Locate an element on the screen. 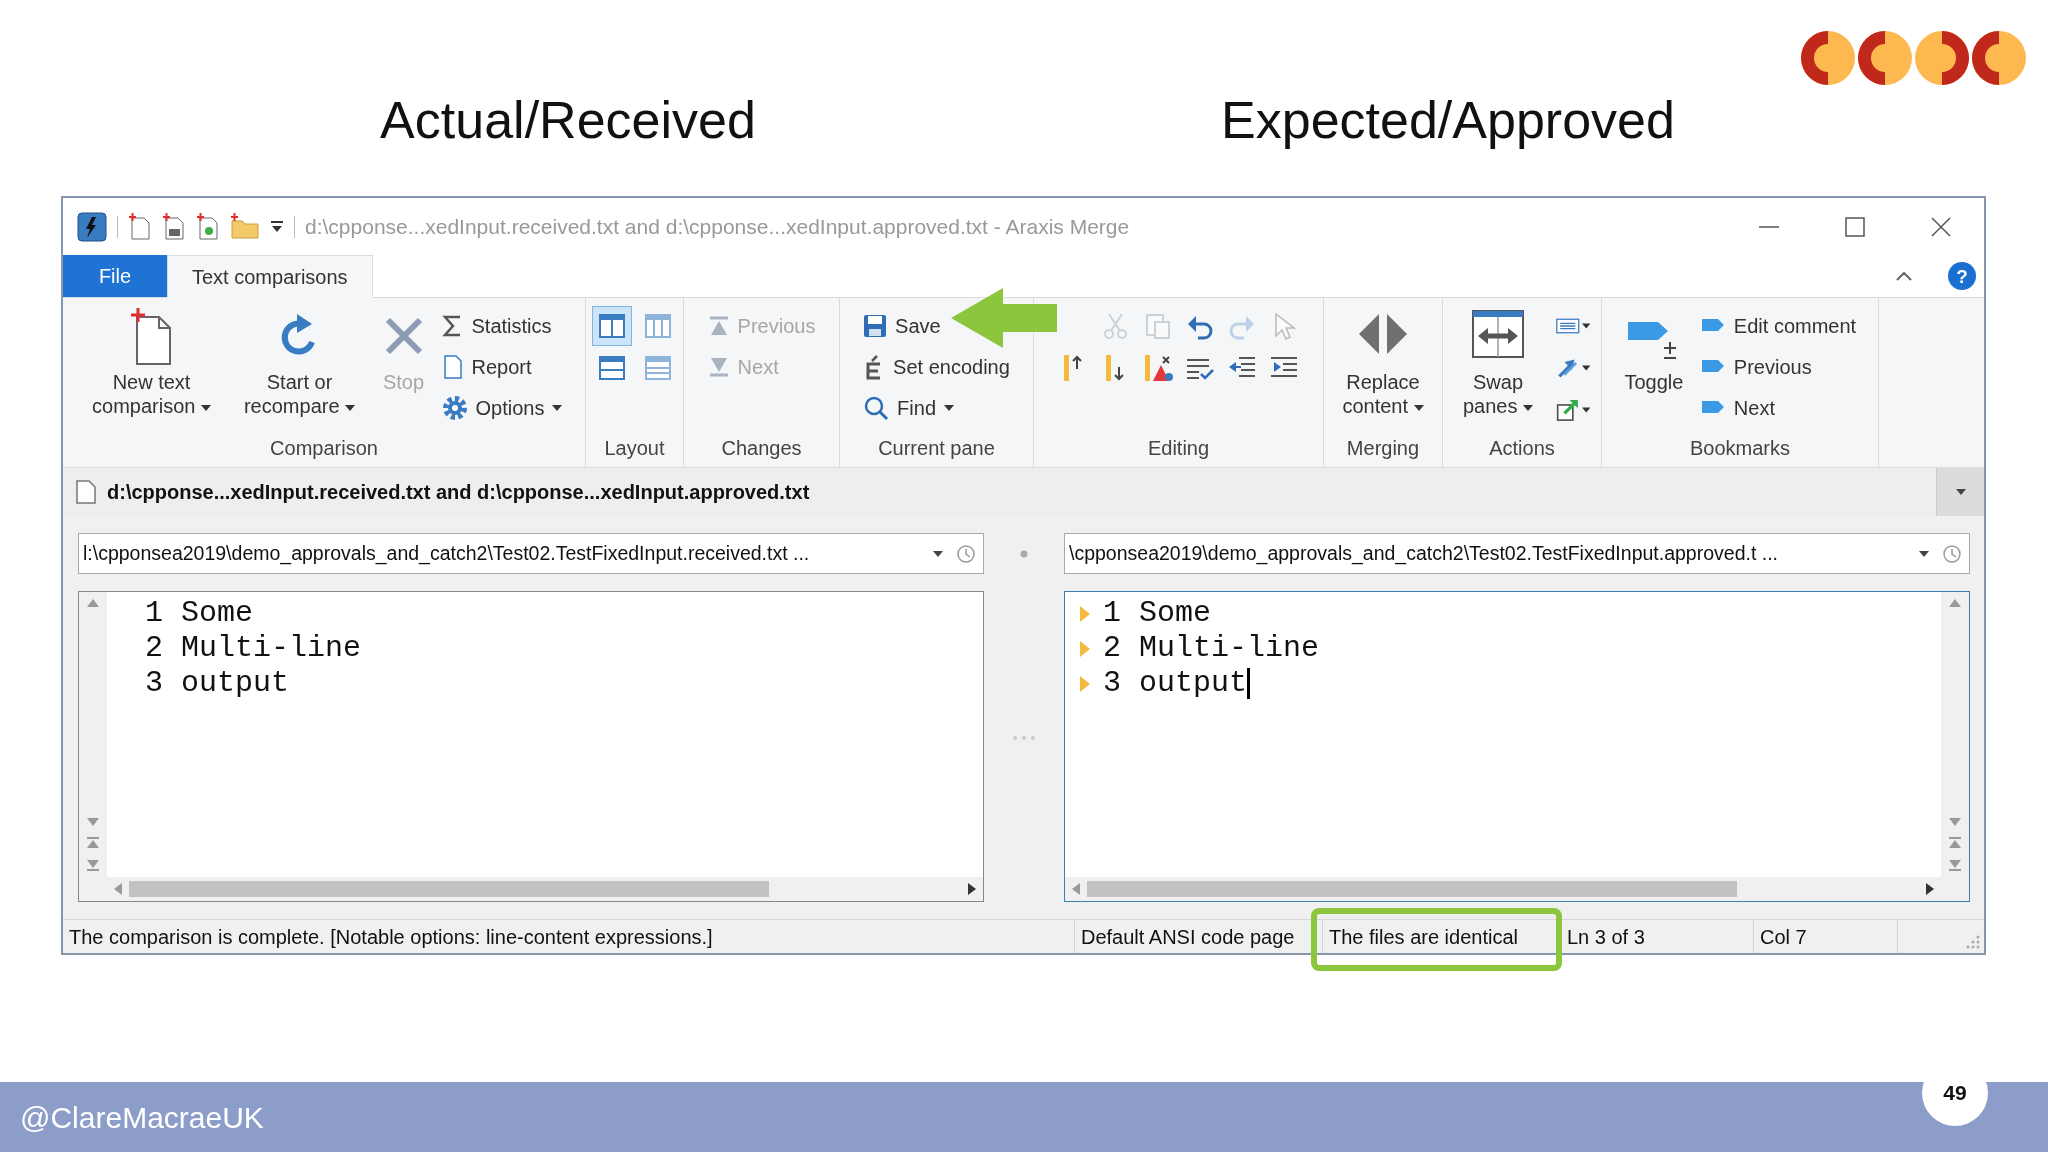 This screenshot has height=1152, width=2048. scroll-right-icon is located at coordinates (1930, 889).